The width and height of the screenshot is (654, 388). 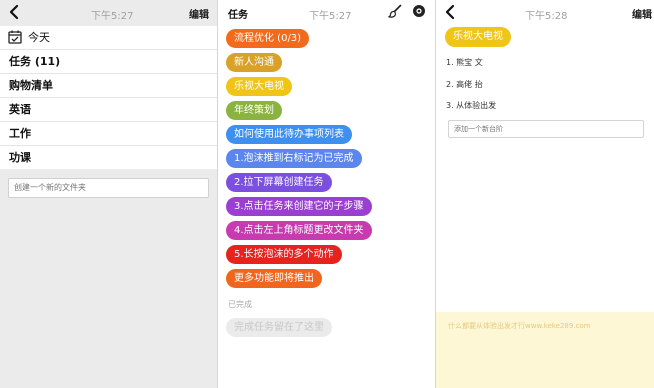 I want to click on completed-task-bubble: 完成任务留在了这里, so click(x=279, y=327).